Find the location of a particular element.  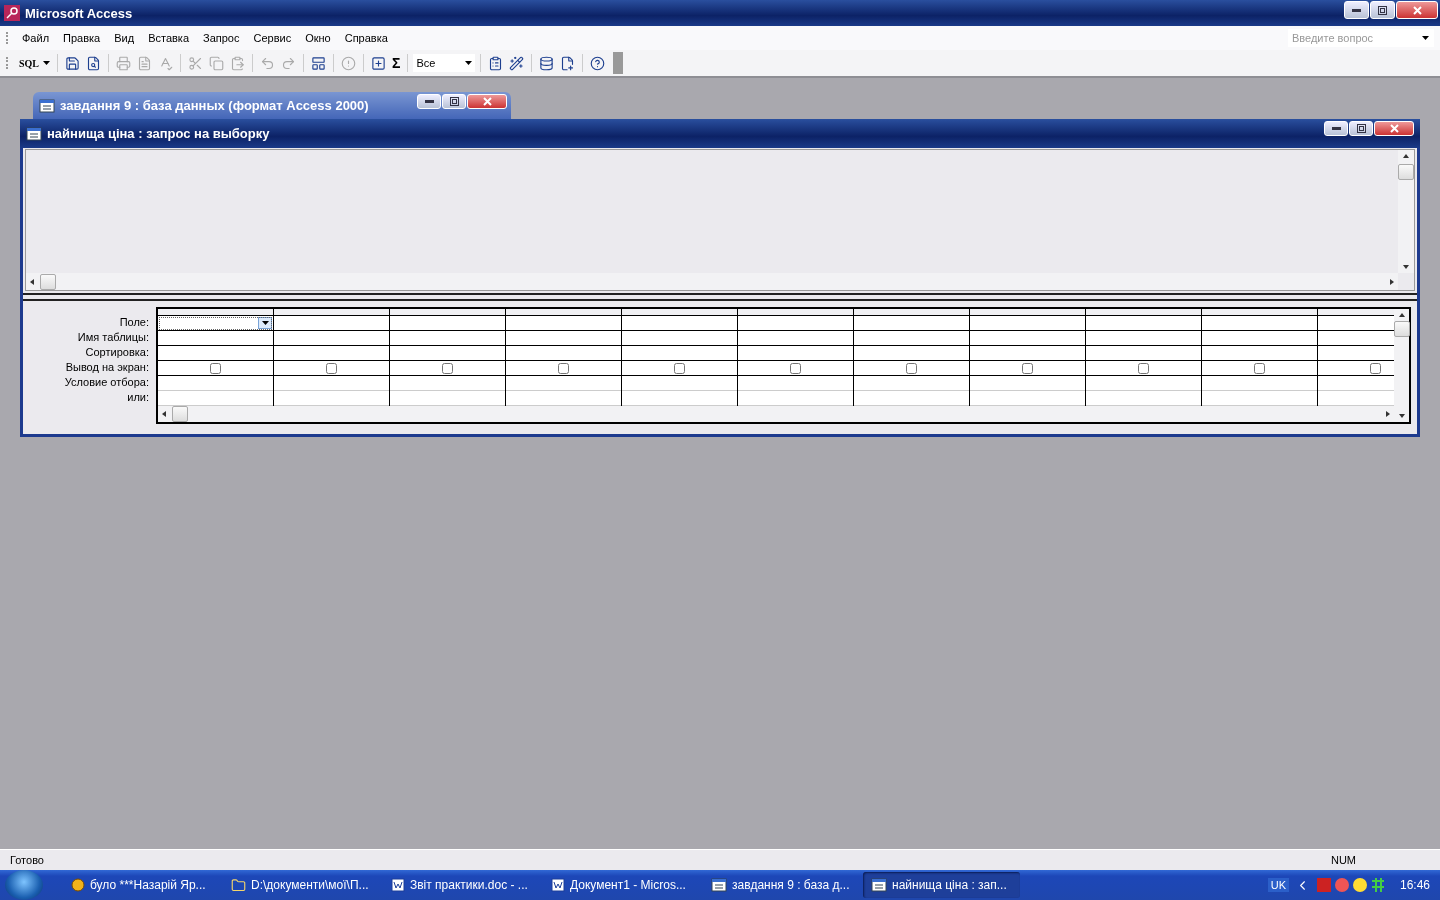

document-magnifier-icon is located at coordinates (93, 63).